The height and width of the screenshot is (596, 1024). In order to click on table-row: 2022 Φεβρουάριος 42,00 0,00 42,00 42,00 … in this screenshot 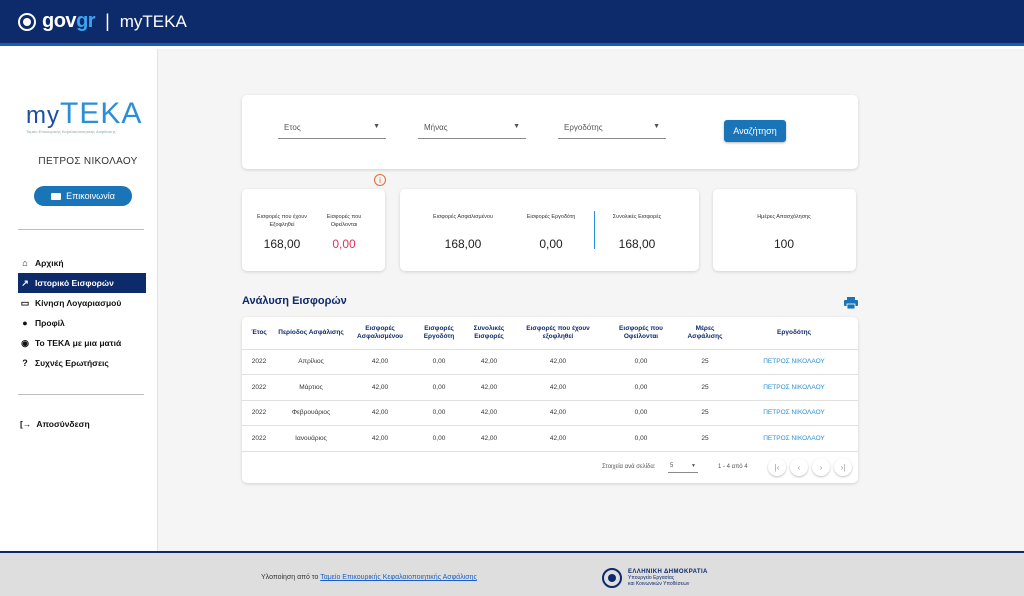, I will do `click(550, 413)`.